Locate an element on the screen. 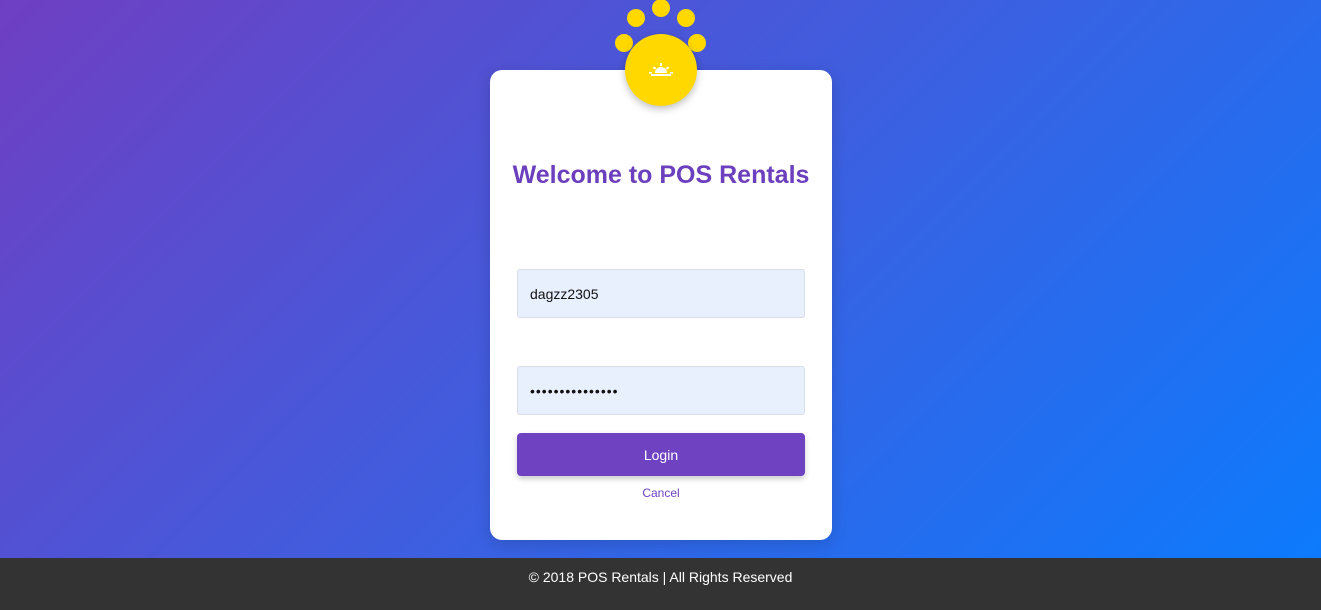 This screenshot has width=1321, height=610. sunrise-icon is located at coordinates (661, 70).